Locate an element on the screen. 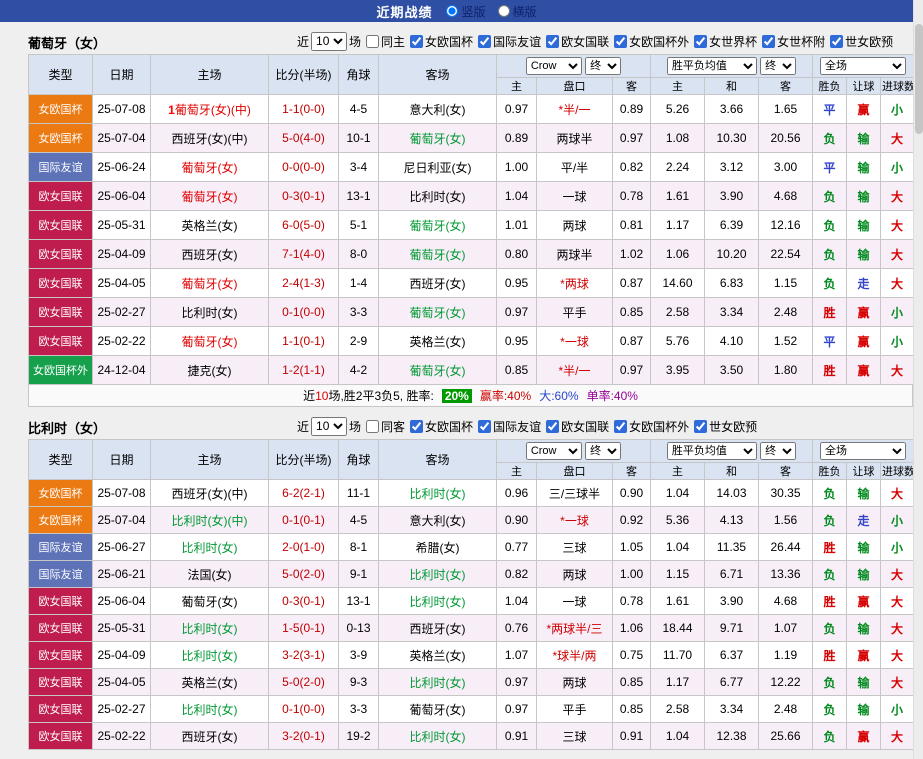 Image resolution: width=923 pixels, height=759 pixels. score: 6-0(5-0) is located at coordinates (303, 225).